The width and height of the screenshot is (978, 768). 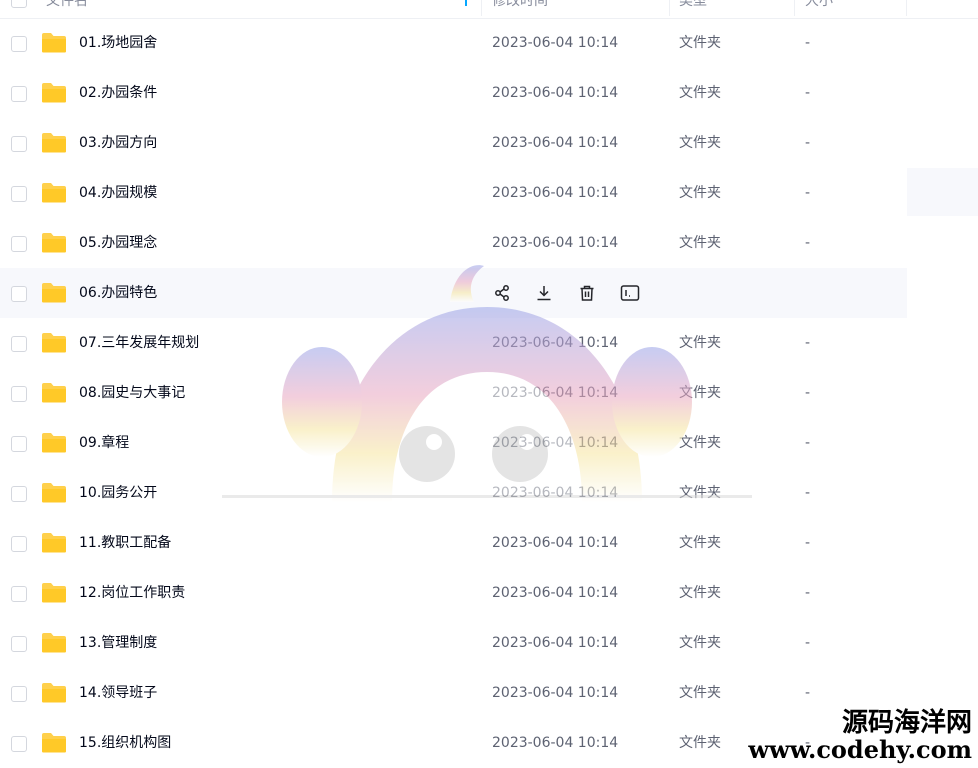 I want to click on table-row: 03.办园方向 2023-06-04 10:14 文件夹 -, so click(x=453, y=143).